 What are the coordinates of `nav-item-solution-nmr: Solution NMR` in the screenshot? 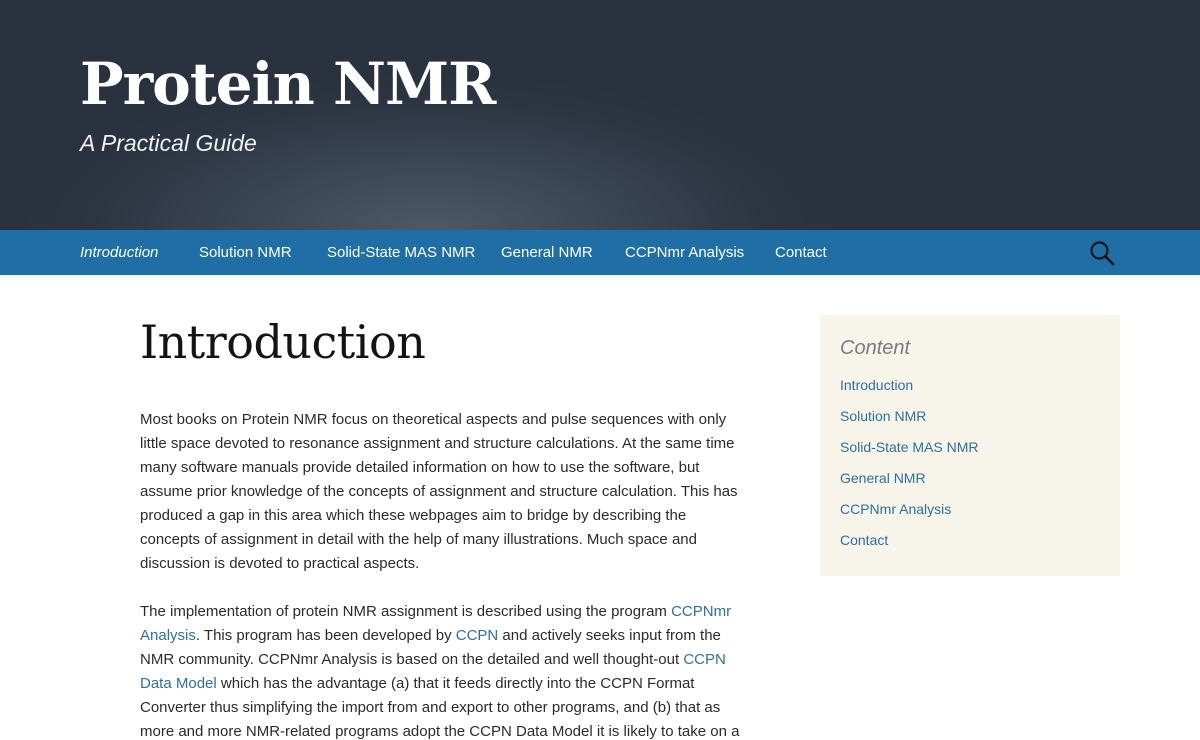 It's located at (245, 252).